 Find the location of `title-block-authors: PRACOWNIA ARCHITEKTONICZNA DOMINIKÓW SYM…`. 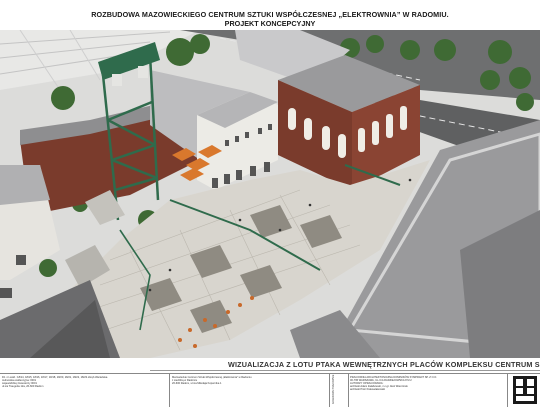

title-block-authors: PRACOWNIA ARCHITEKTONICZNA DOMINIKÓW SYM… is located at coordinates (428, 390).